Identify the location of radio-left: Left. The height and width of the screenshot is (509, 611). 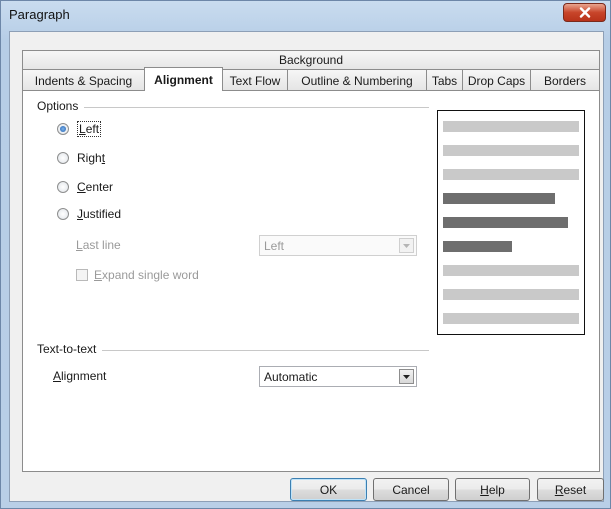
(79, 129).